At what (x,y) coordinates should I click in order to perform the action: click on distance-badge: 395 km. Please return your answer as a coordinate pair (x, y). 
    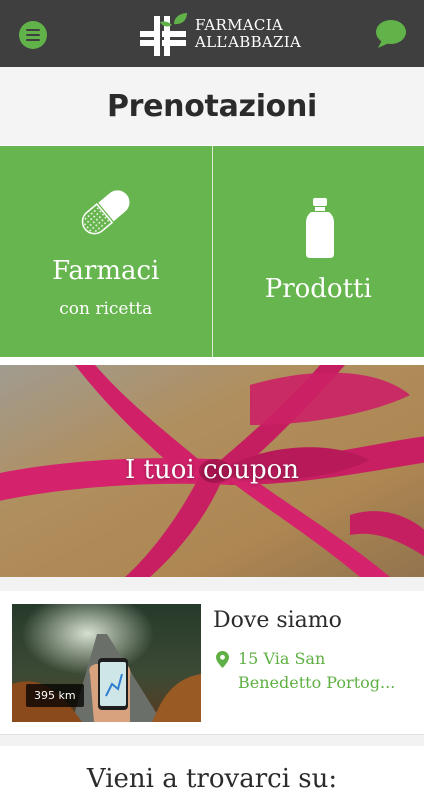
    Looking at the image, I should click on (55, 695).